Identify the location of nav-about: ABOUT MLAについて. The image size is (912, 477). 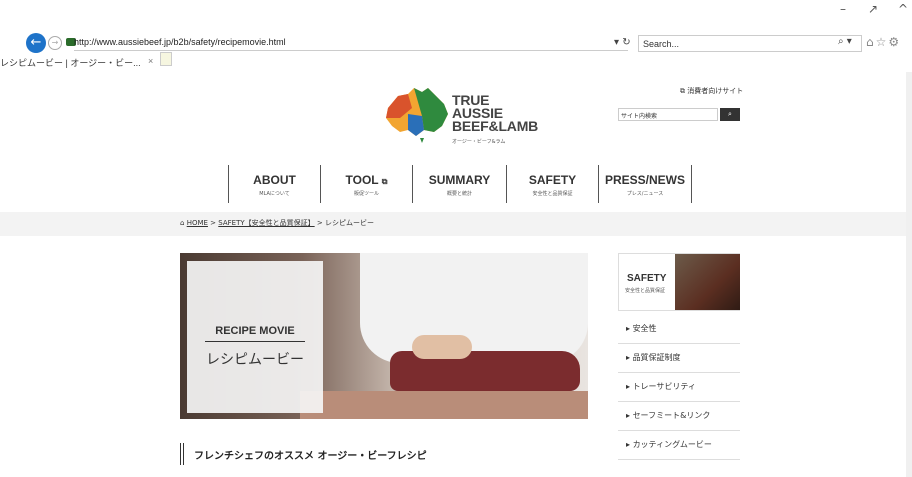
(274, 184).